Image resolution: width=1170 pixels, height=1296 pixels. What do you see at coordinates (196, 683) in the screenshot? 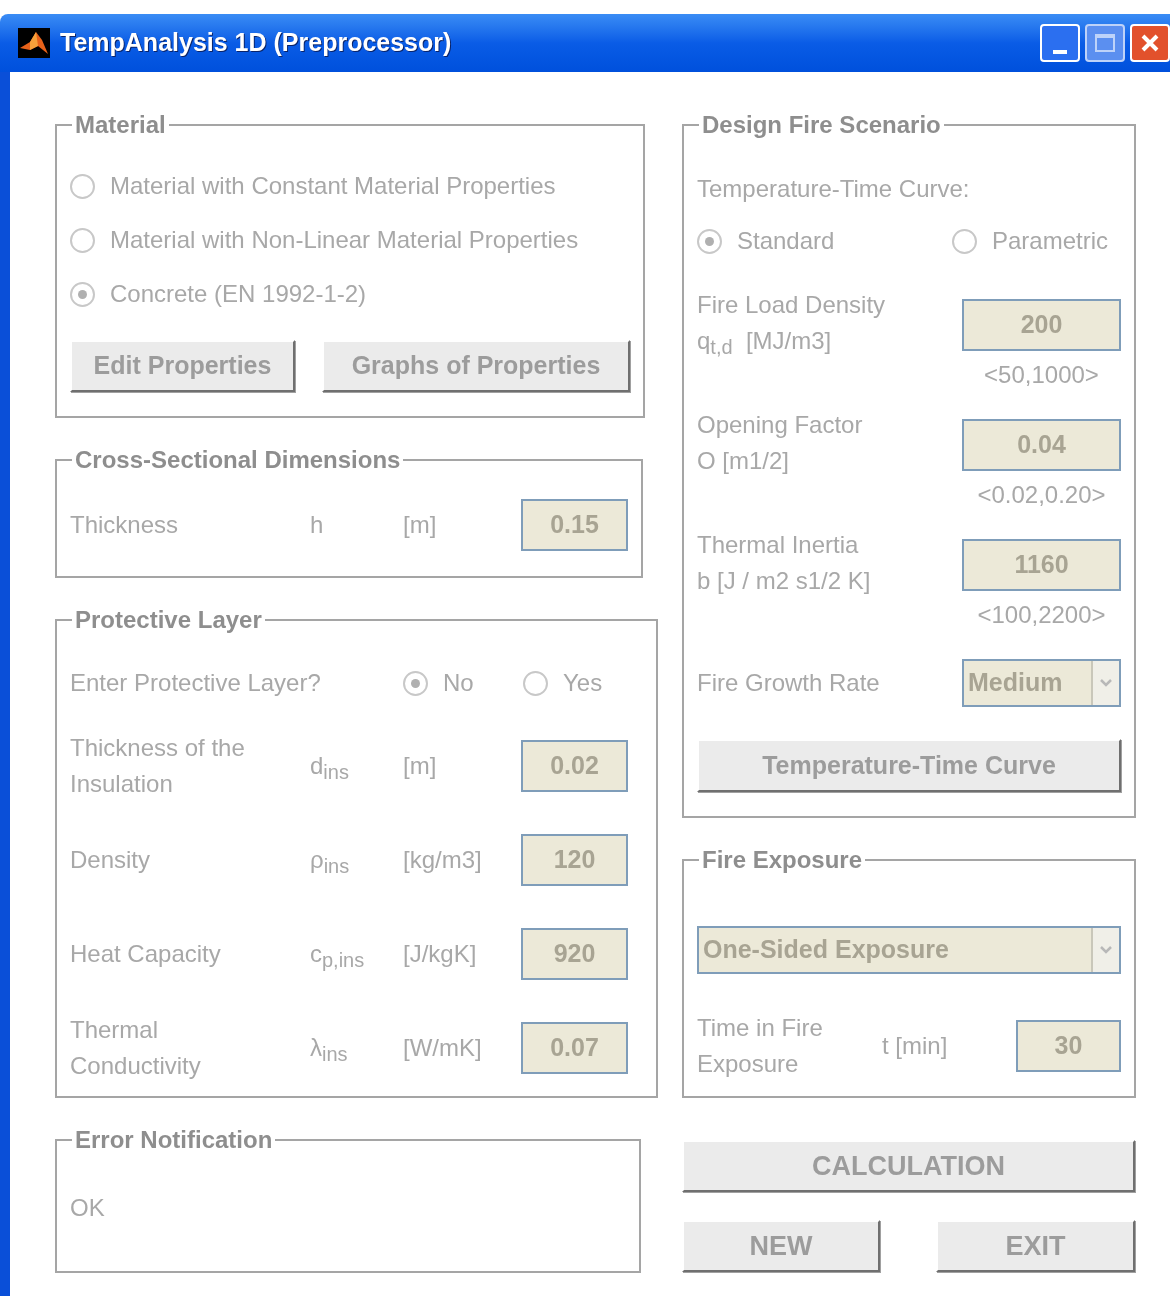
I see `question-label: Enter Protective Layer?` at bounding box center [196, 683].